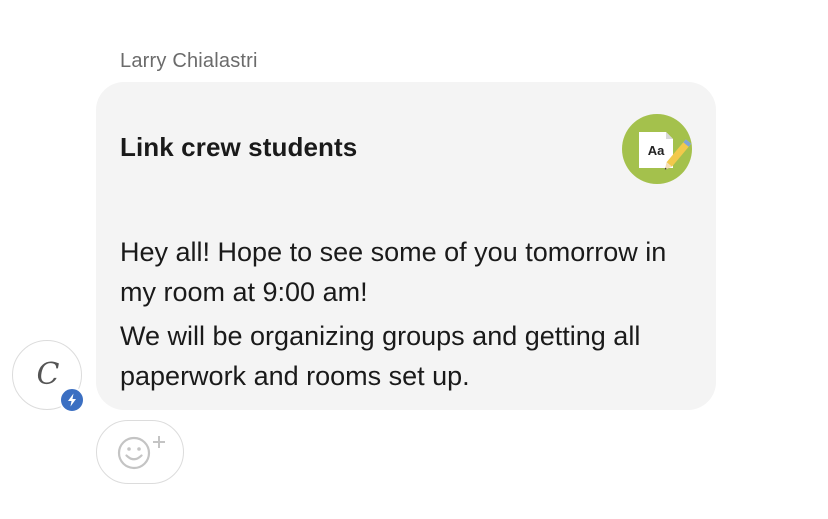 The height and width of the screenshot is (519, 828). What do you see at coordinates (72, 400) in the screenshot?
I see `lightning-bolt-icon` at bounding box center [72, 400].